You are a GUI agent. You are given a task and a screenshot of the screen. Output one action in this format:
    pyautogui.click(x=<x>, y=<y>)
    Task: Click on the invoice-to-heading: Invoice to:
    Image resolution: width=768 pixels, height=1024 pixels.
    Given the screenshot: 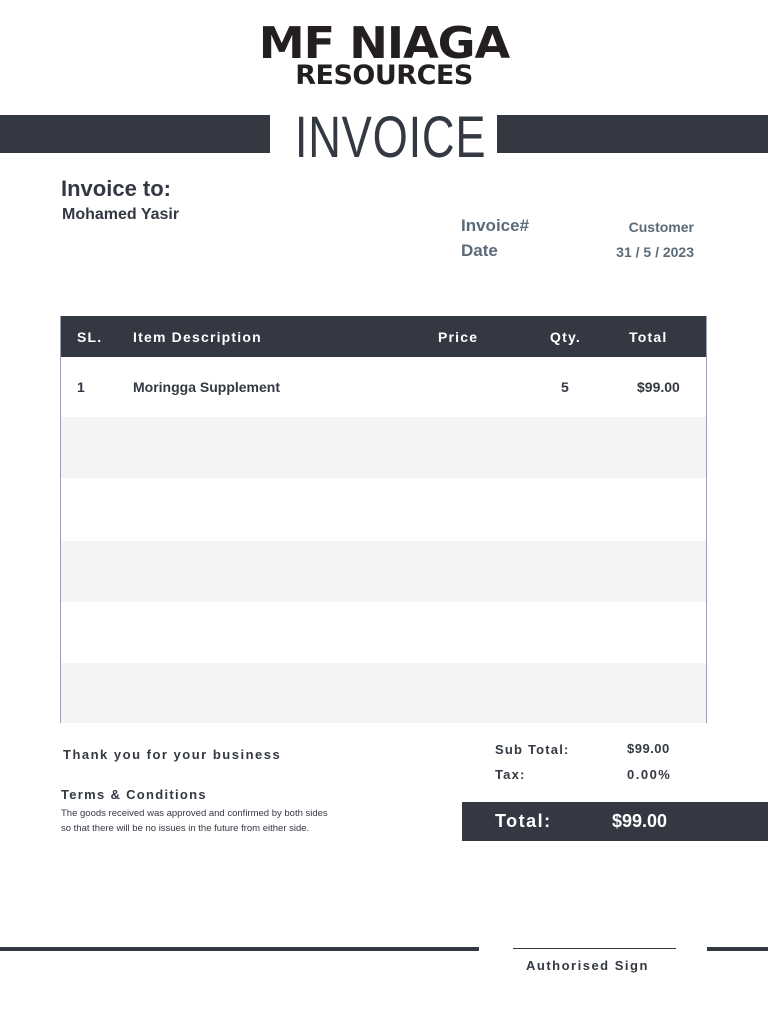 What is the action you would take?
    pyautogui.click(x=116, y=188)
    